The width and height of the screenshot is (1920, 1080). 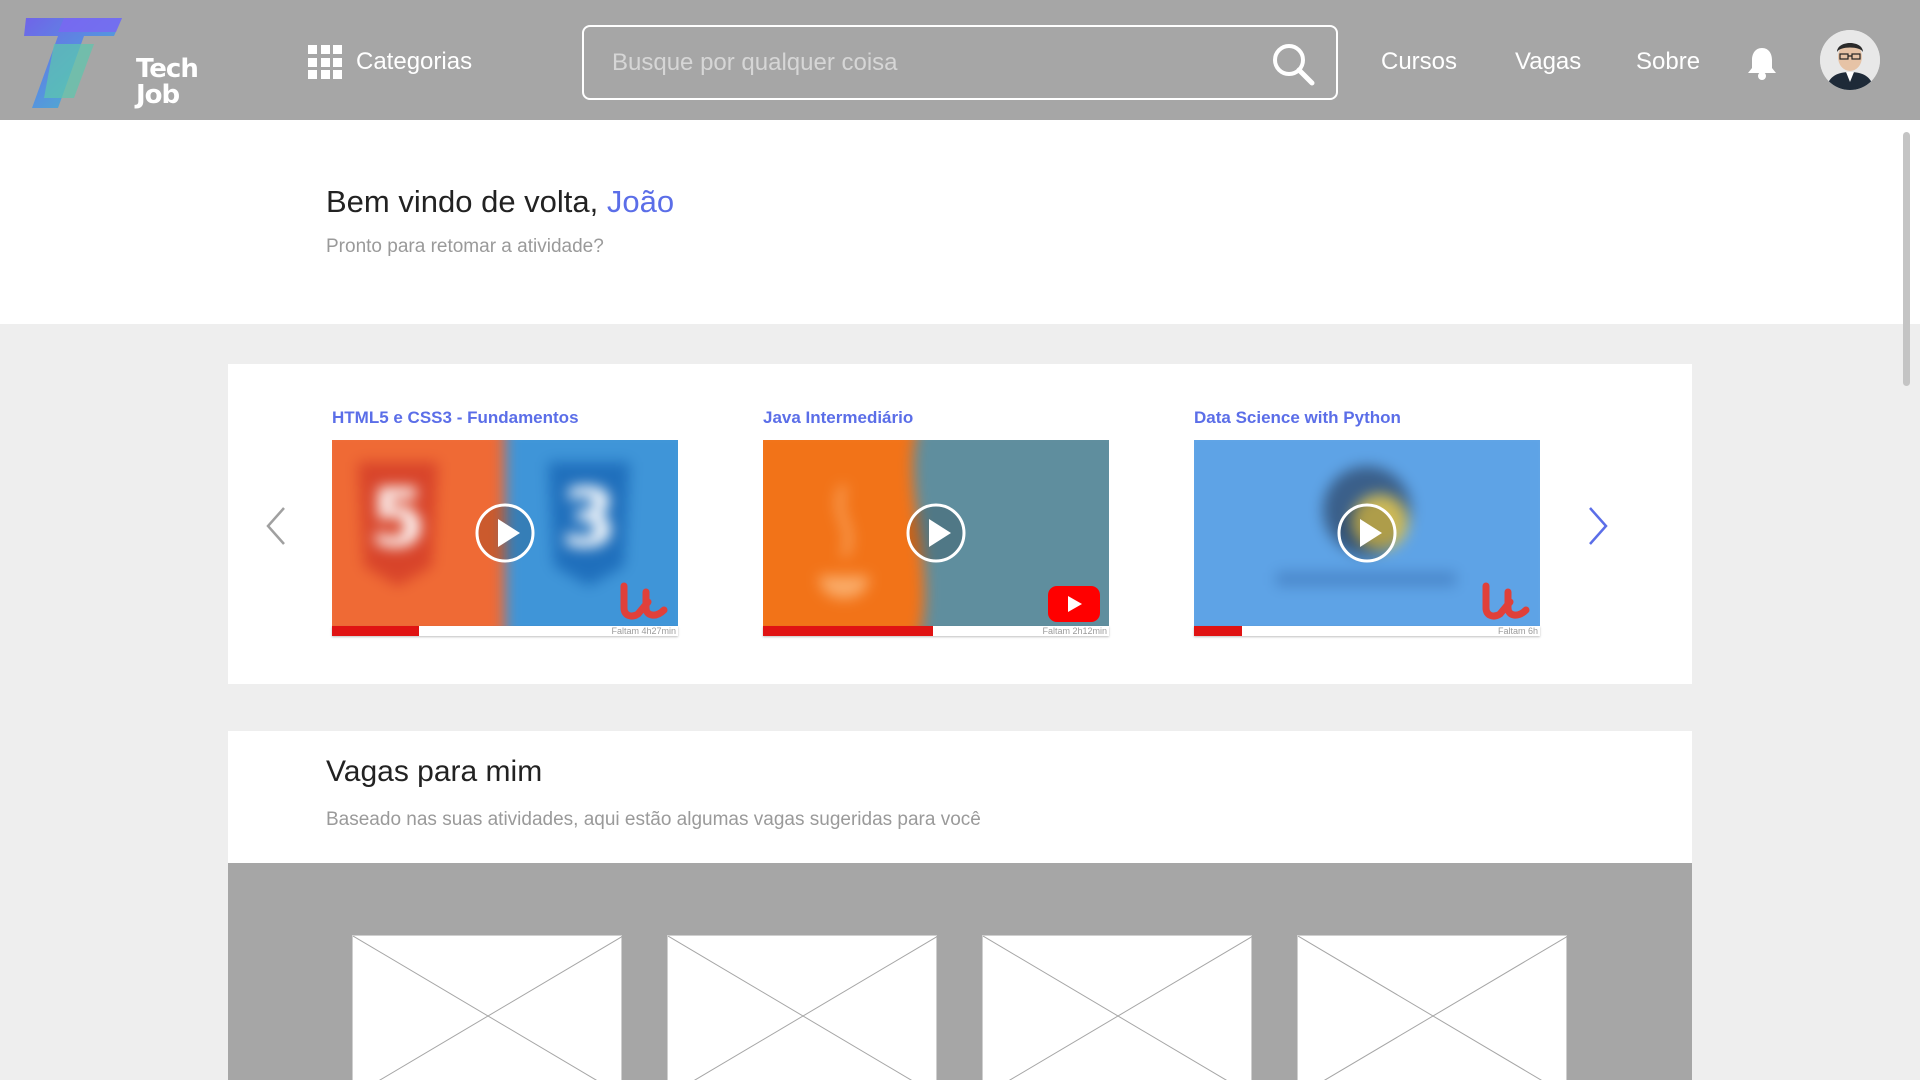 I want to click on techjob-logo: Tech Job, so click(x=111, y=62).